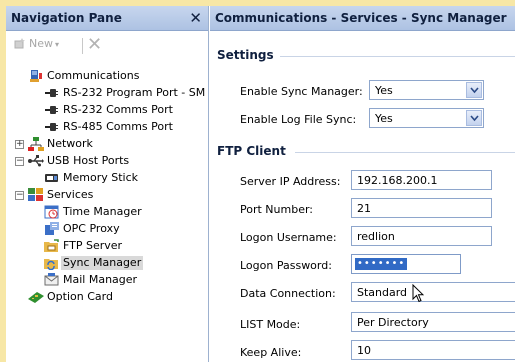 This screenshot has height=362, width=515. I want to click on keep-alive-value: 10, so click(364, 350).